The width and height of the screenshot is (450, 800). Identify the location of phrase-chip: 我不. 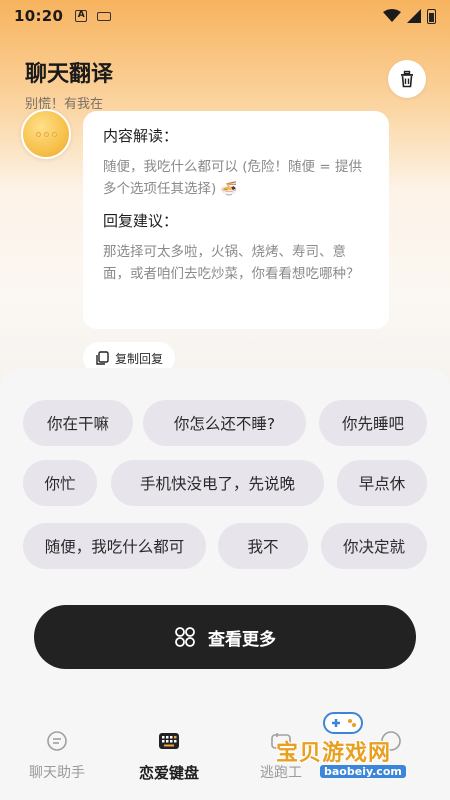
(263, 546).